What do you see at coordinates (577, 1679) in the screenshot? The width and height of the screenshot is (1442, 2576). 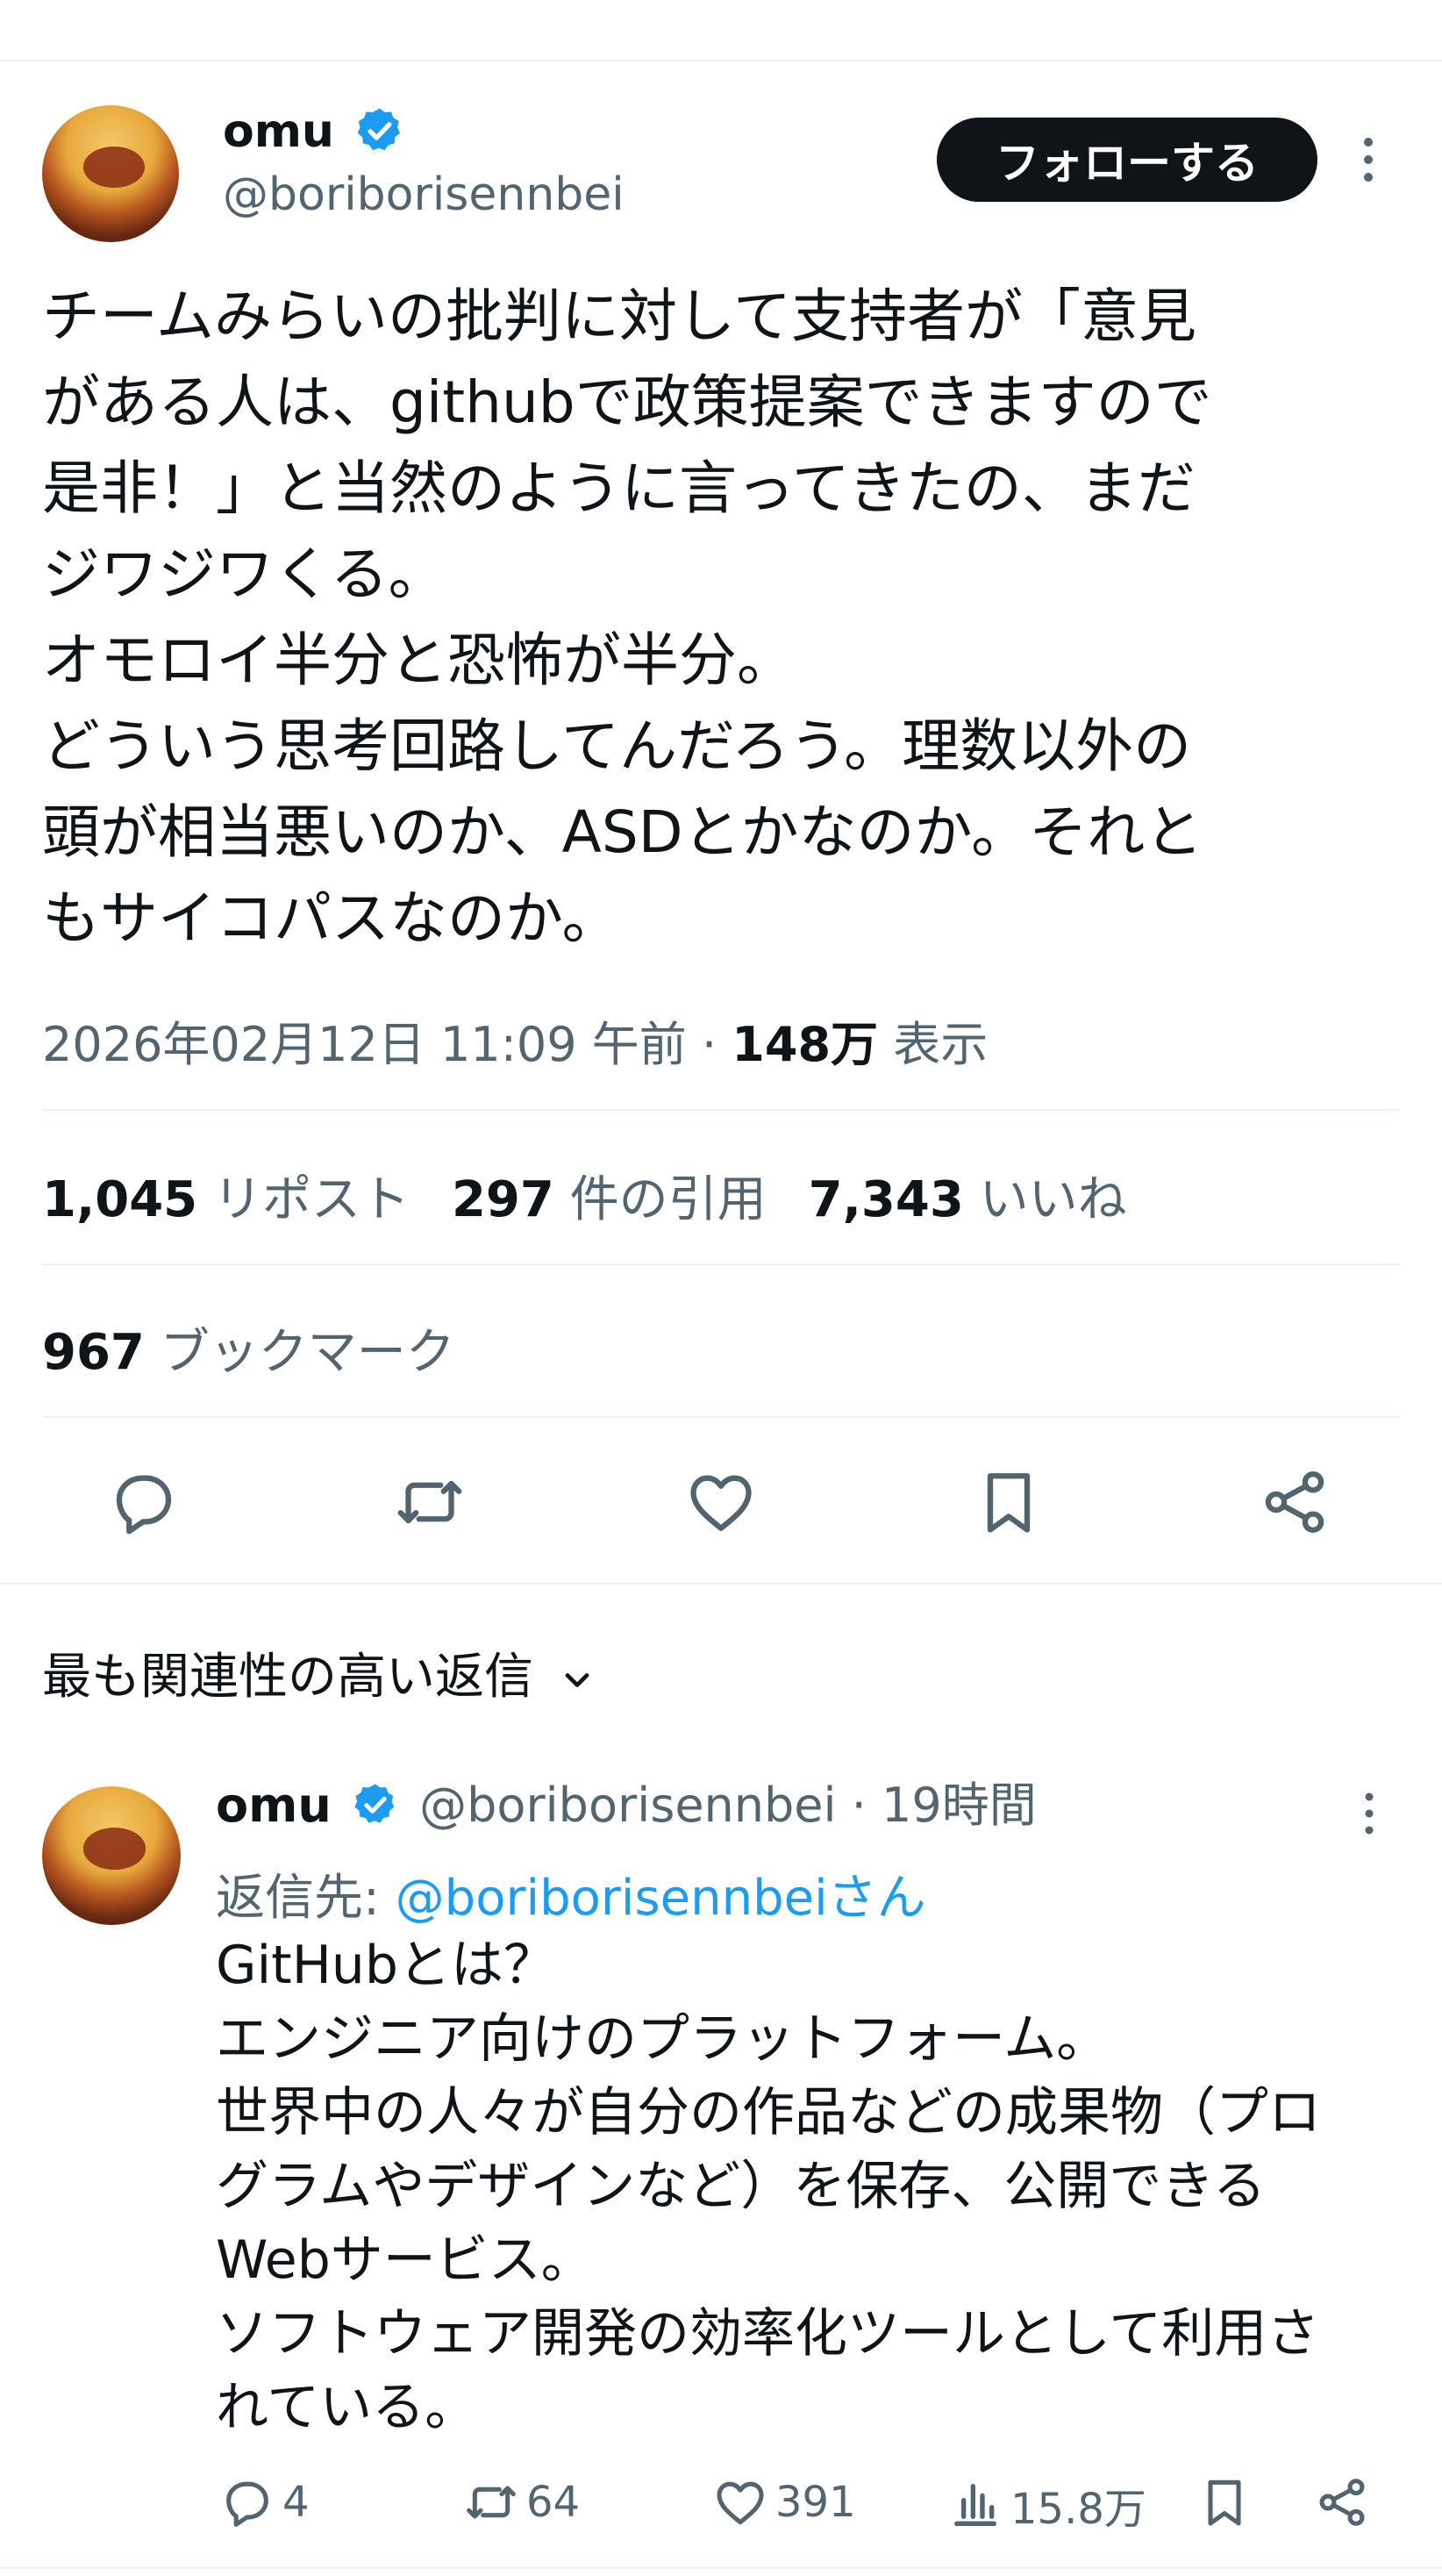 I see `chevron-down-icon` at bounding box center [577, 1679].